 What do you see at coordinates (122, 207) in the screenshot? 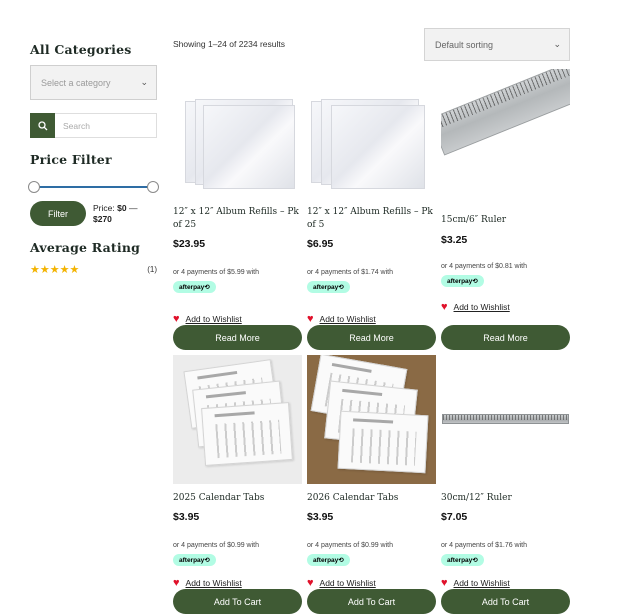
I see `price-min: $0` at bounding box center [122, 207].